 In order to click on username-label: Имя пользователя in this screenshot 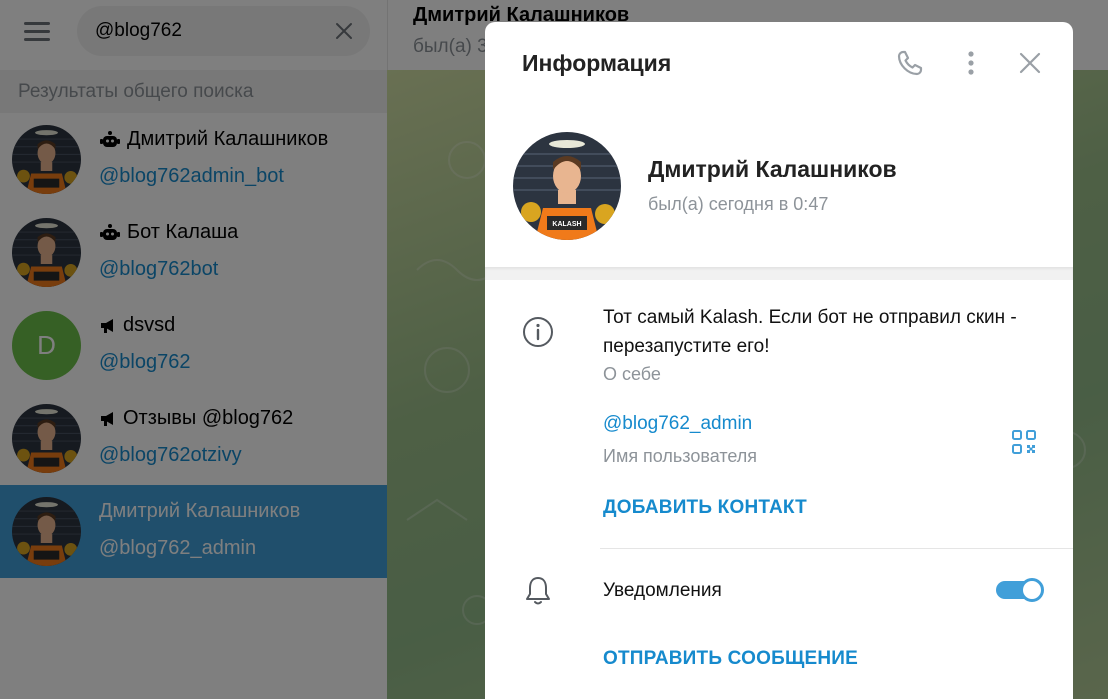, I will do `click(680, 456)`.